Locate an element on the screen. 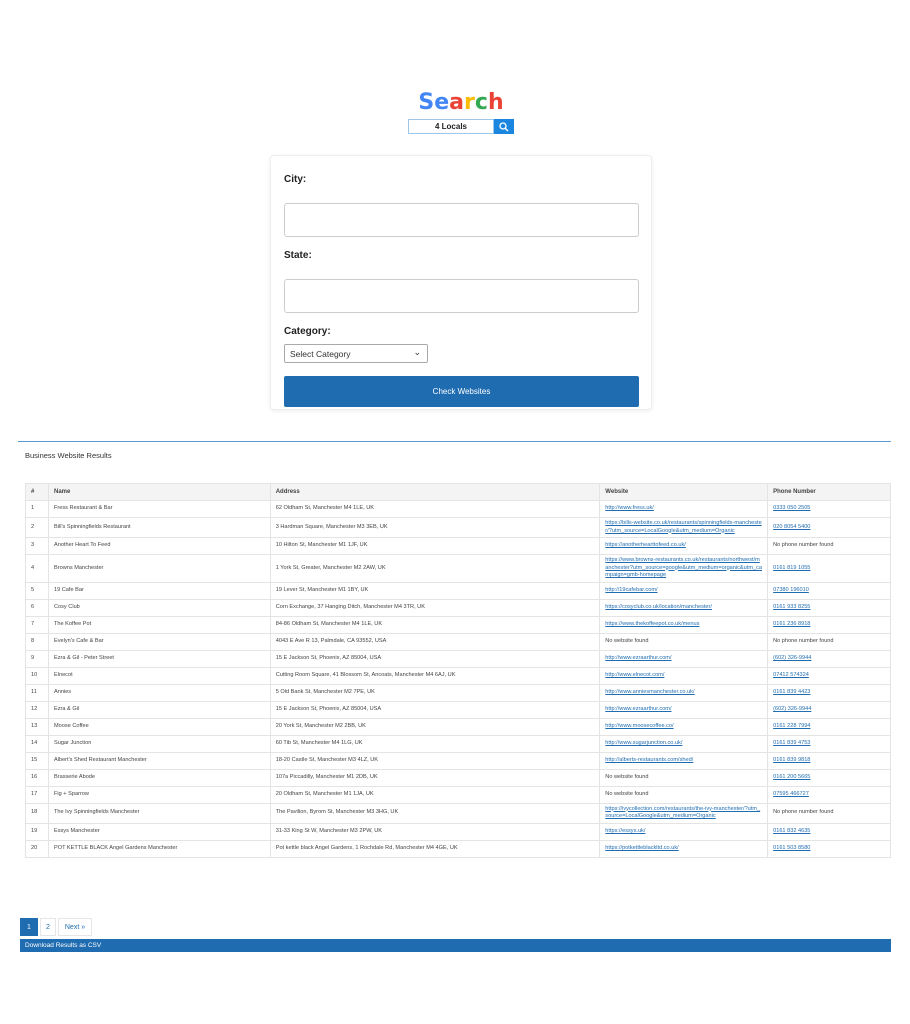 The width and height of the screenshot is (910, 1024). phone-number-link: 07380 196010 is located at coordinates (791, 590).